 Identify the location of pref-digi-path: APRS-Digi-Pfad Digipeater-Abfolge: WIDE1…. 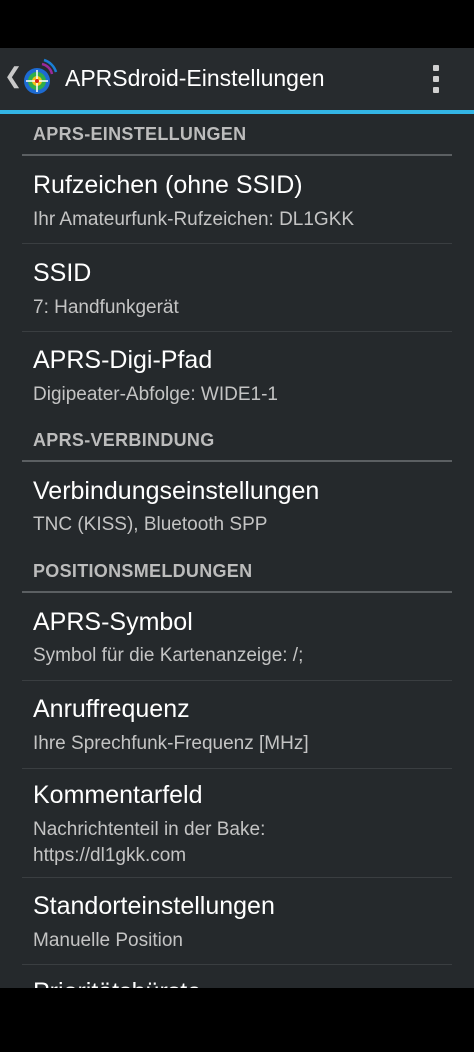
(237, 375).